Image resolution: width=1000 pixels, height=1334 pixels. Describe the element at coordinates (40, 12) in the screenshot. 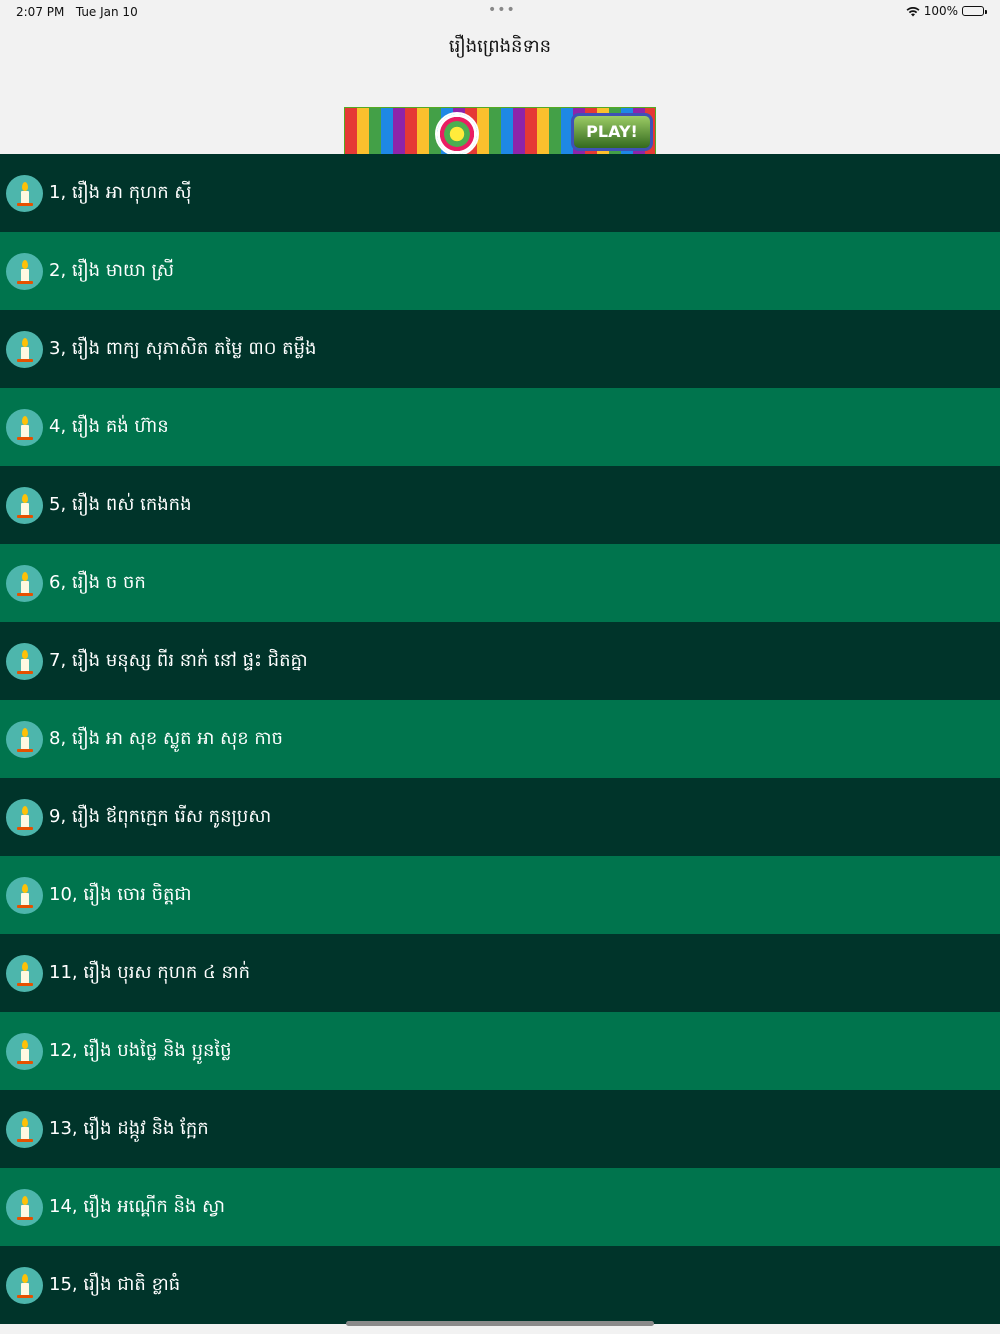

I see `status-time-text: 2:07 PM` at that location.